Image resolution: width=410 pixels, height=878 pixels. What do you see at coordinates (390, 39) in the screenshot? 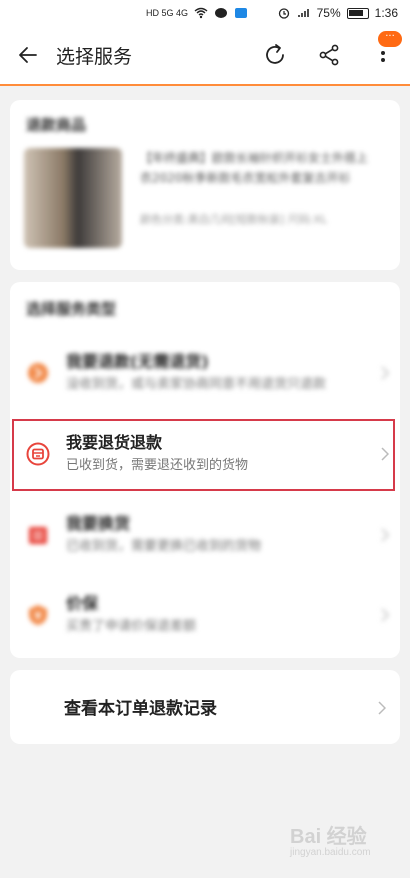
I see `more-badge: ···` at bounding box center [390, 39].